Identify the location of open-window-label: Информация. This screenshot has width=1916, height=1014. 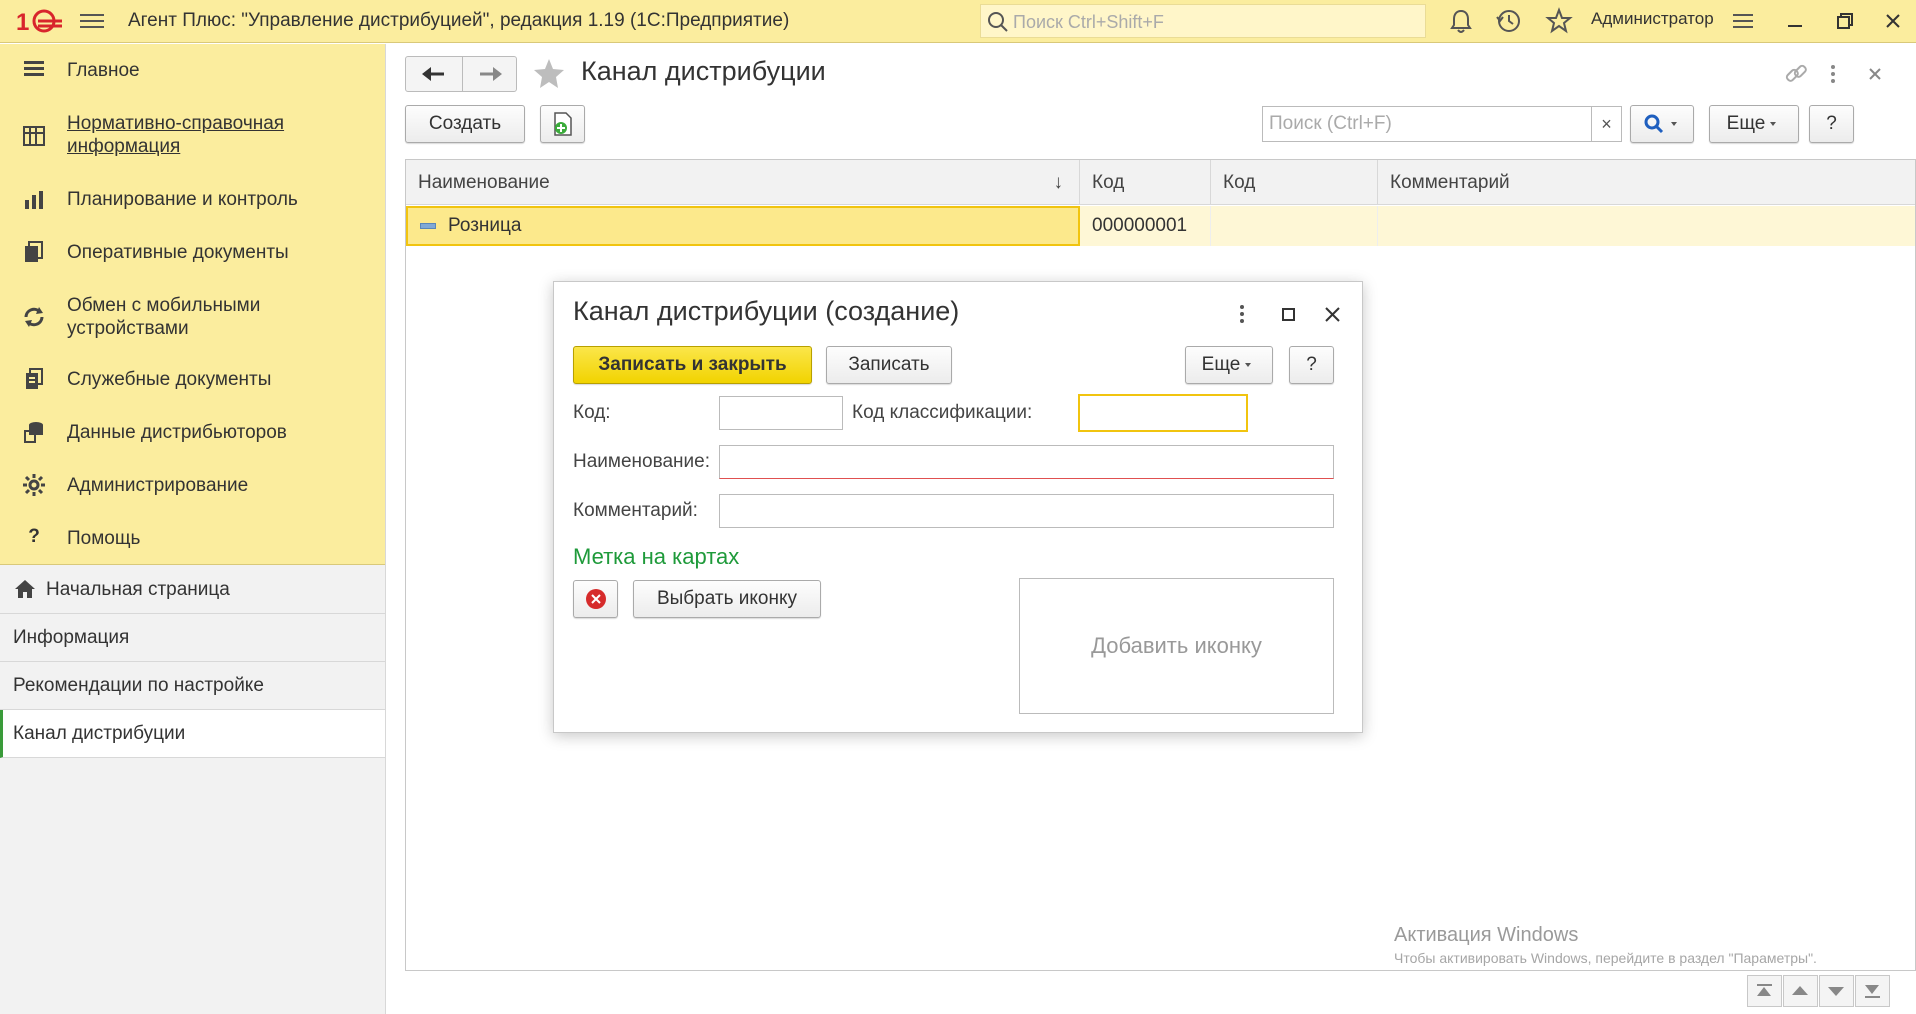
(71, 637).